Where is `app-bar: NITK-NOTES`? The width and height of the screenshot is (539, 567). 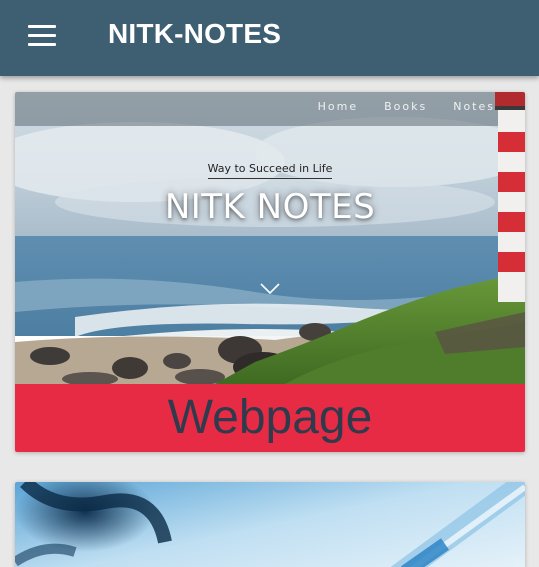
app-bar: NITK-NOTES is located at coordinates (269, 38).